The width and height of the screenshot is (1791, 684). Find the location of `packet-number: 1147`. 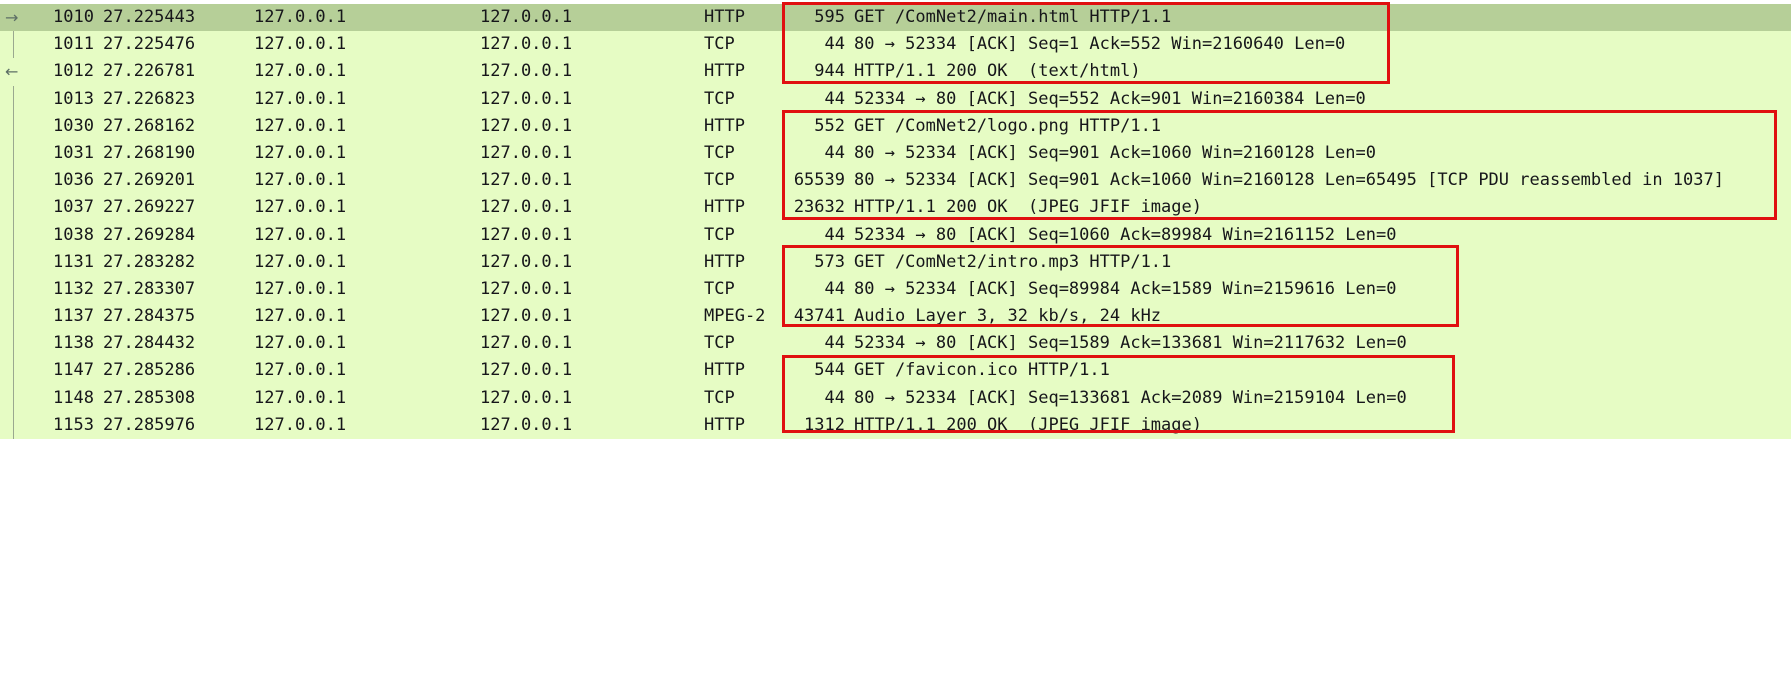

packet-number: 1147 is located at coordinates (73, 370).